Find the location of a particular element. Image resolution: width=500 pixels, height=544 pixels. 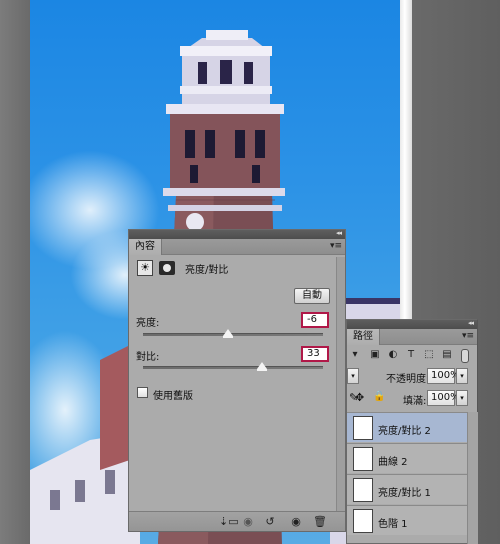

contrast-slider is located at coordinates (233, 366).